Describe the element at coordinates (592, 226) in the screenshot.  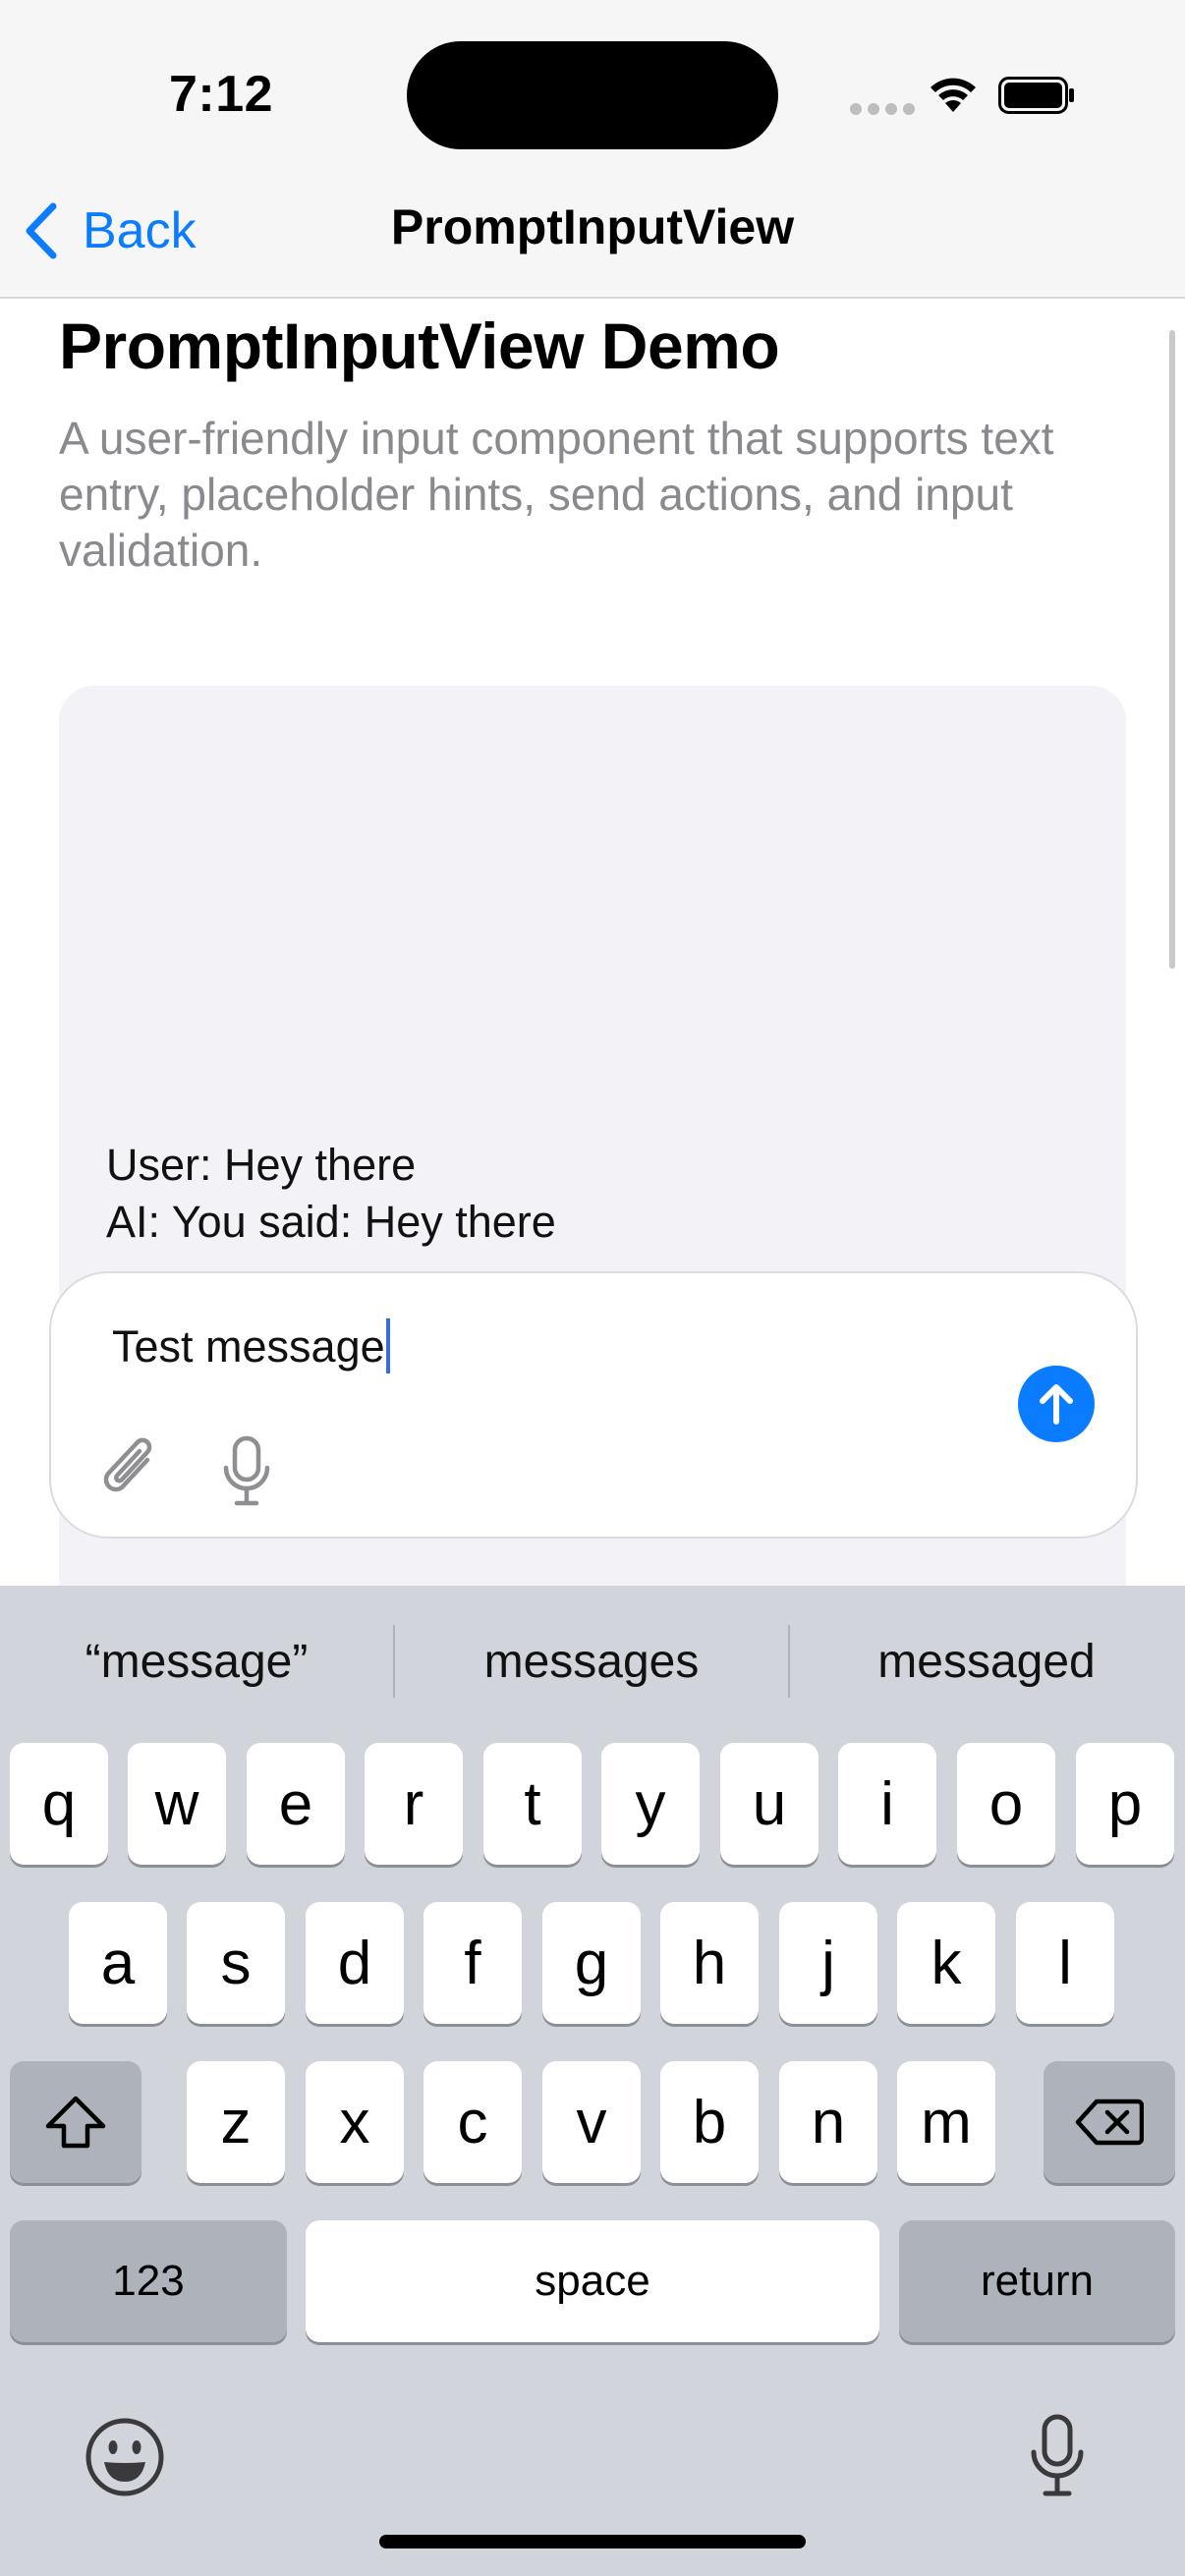
I see `nav-title: PromptInputView` at that location.